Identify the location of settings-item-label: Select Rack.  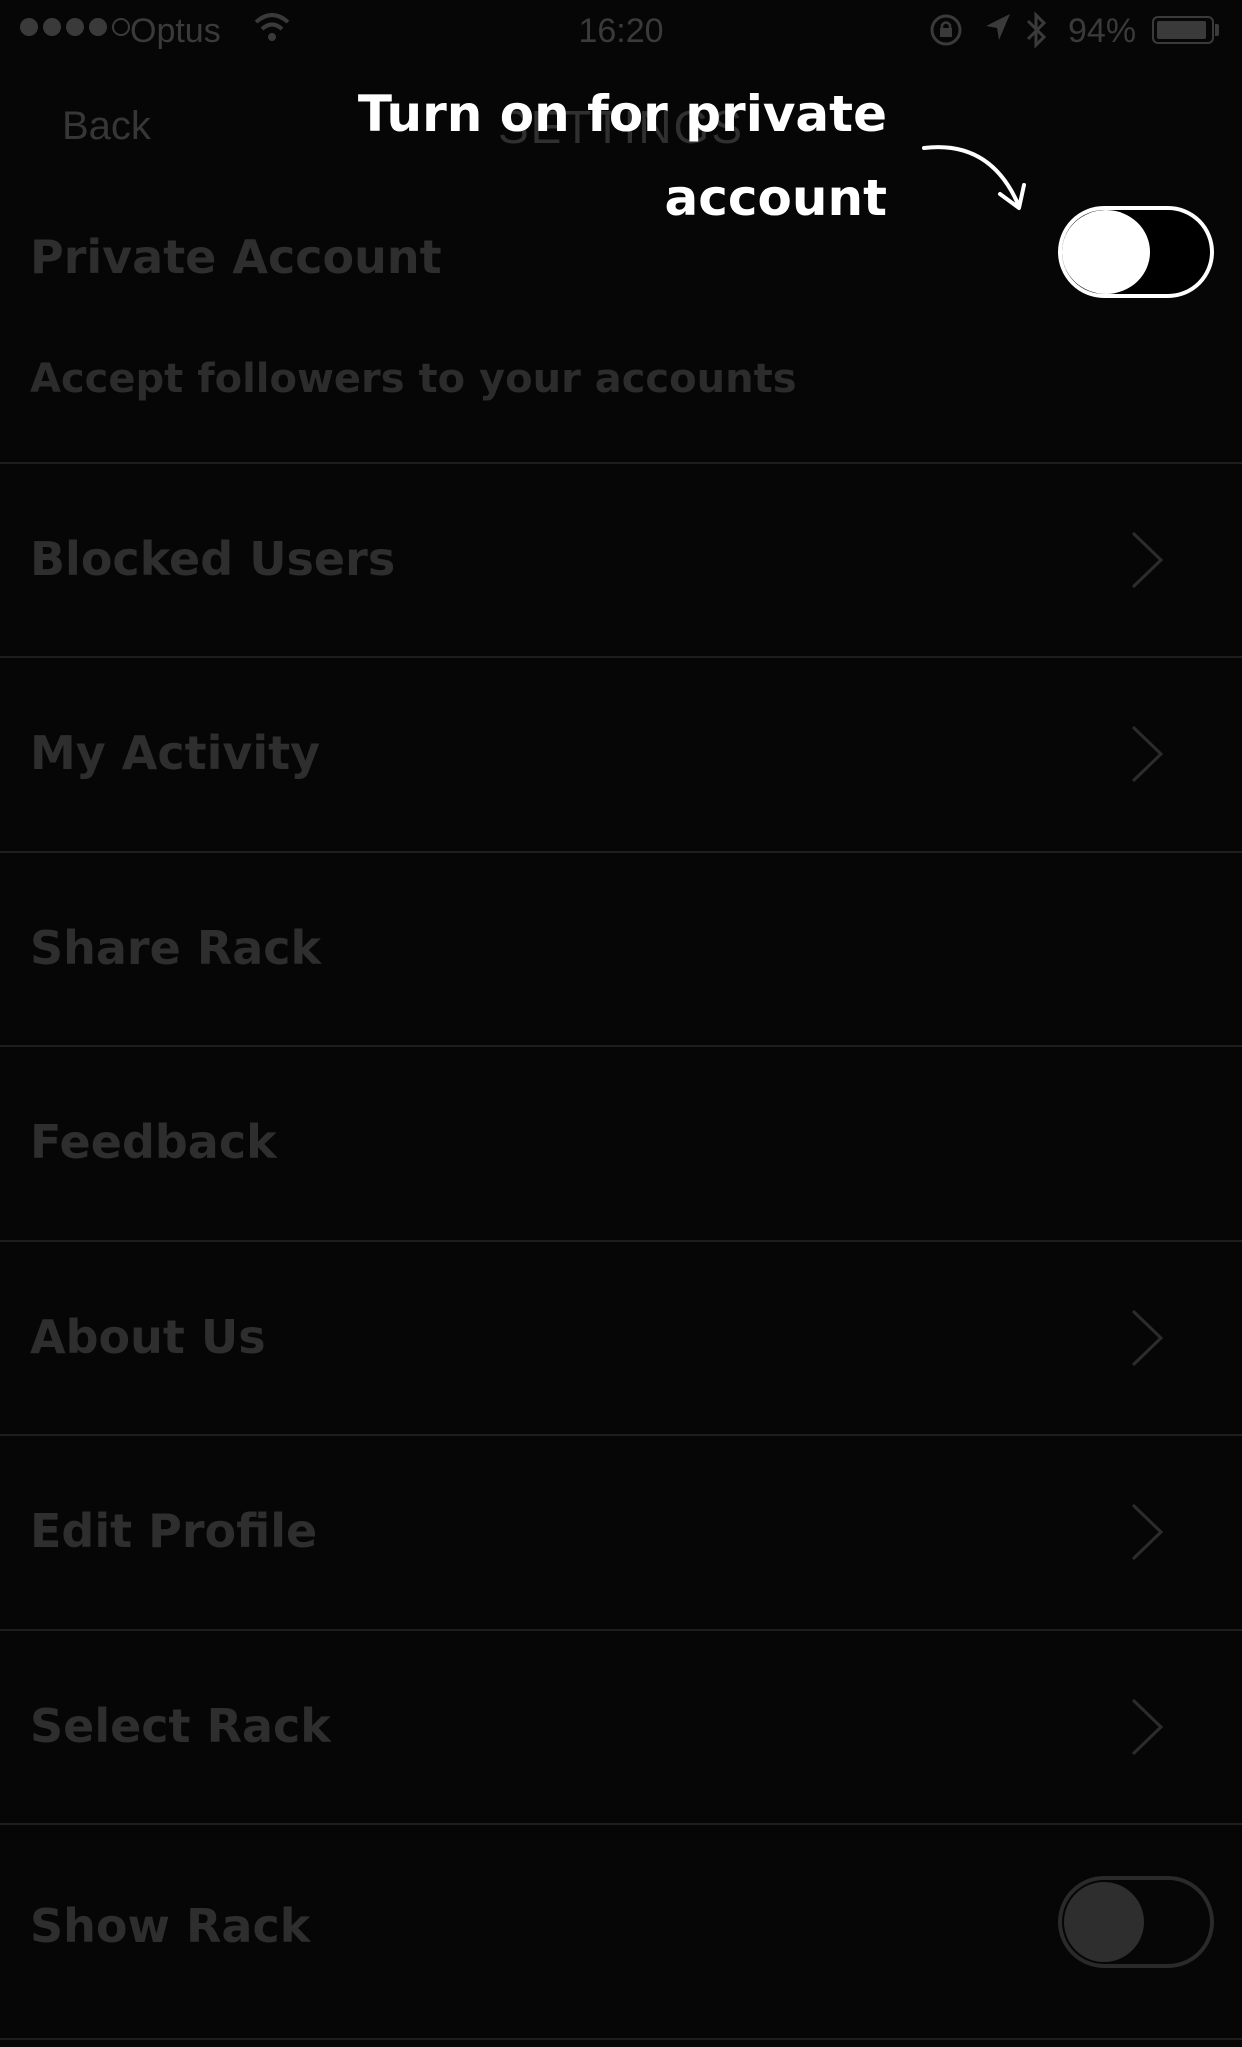
(180, 1726).